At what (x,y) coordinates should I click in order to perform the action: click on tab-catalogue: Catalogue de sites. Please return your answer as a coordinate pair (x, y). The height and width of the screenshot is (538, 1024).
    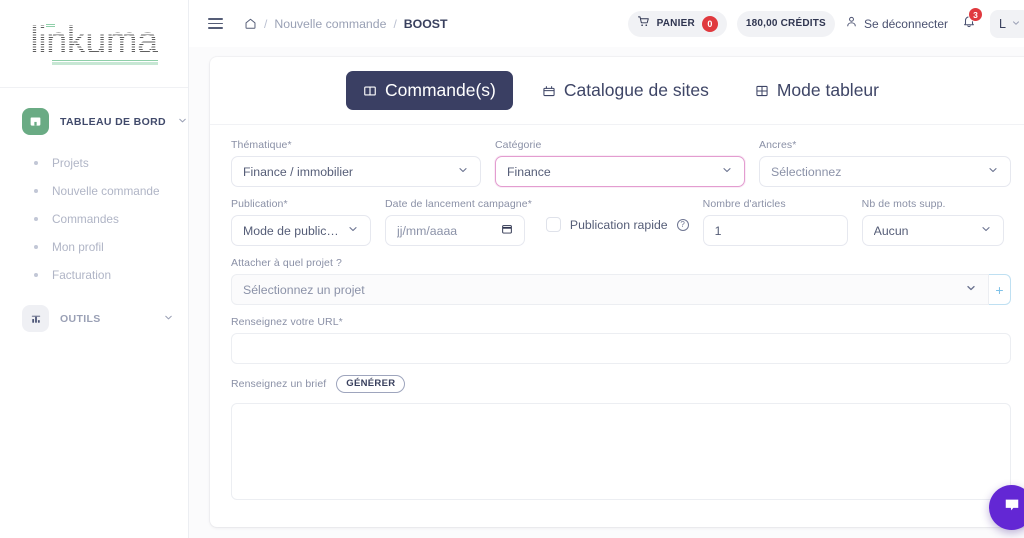
    Looking at the image, I should click on (625, 90).